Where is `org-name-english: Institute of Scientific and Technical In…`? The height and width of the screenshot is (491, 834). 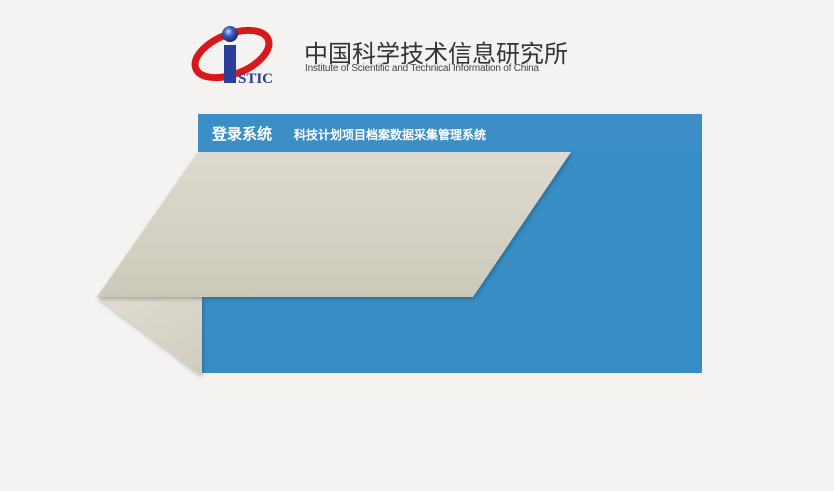 org-name-english: Institute of Scientific and Technical In… is located at coordinates (422, 68).